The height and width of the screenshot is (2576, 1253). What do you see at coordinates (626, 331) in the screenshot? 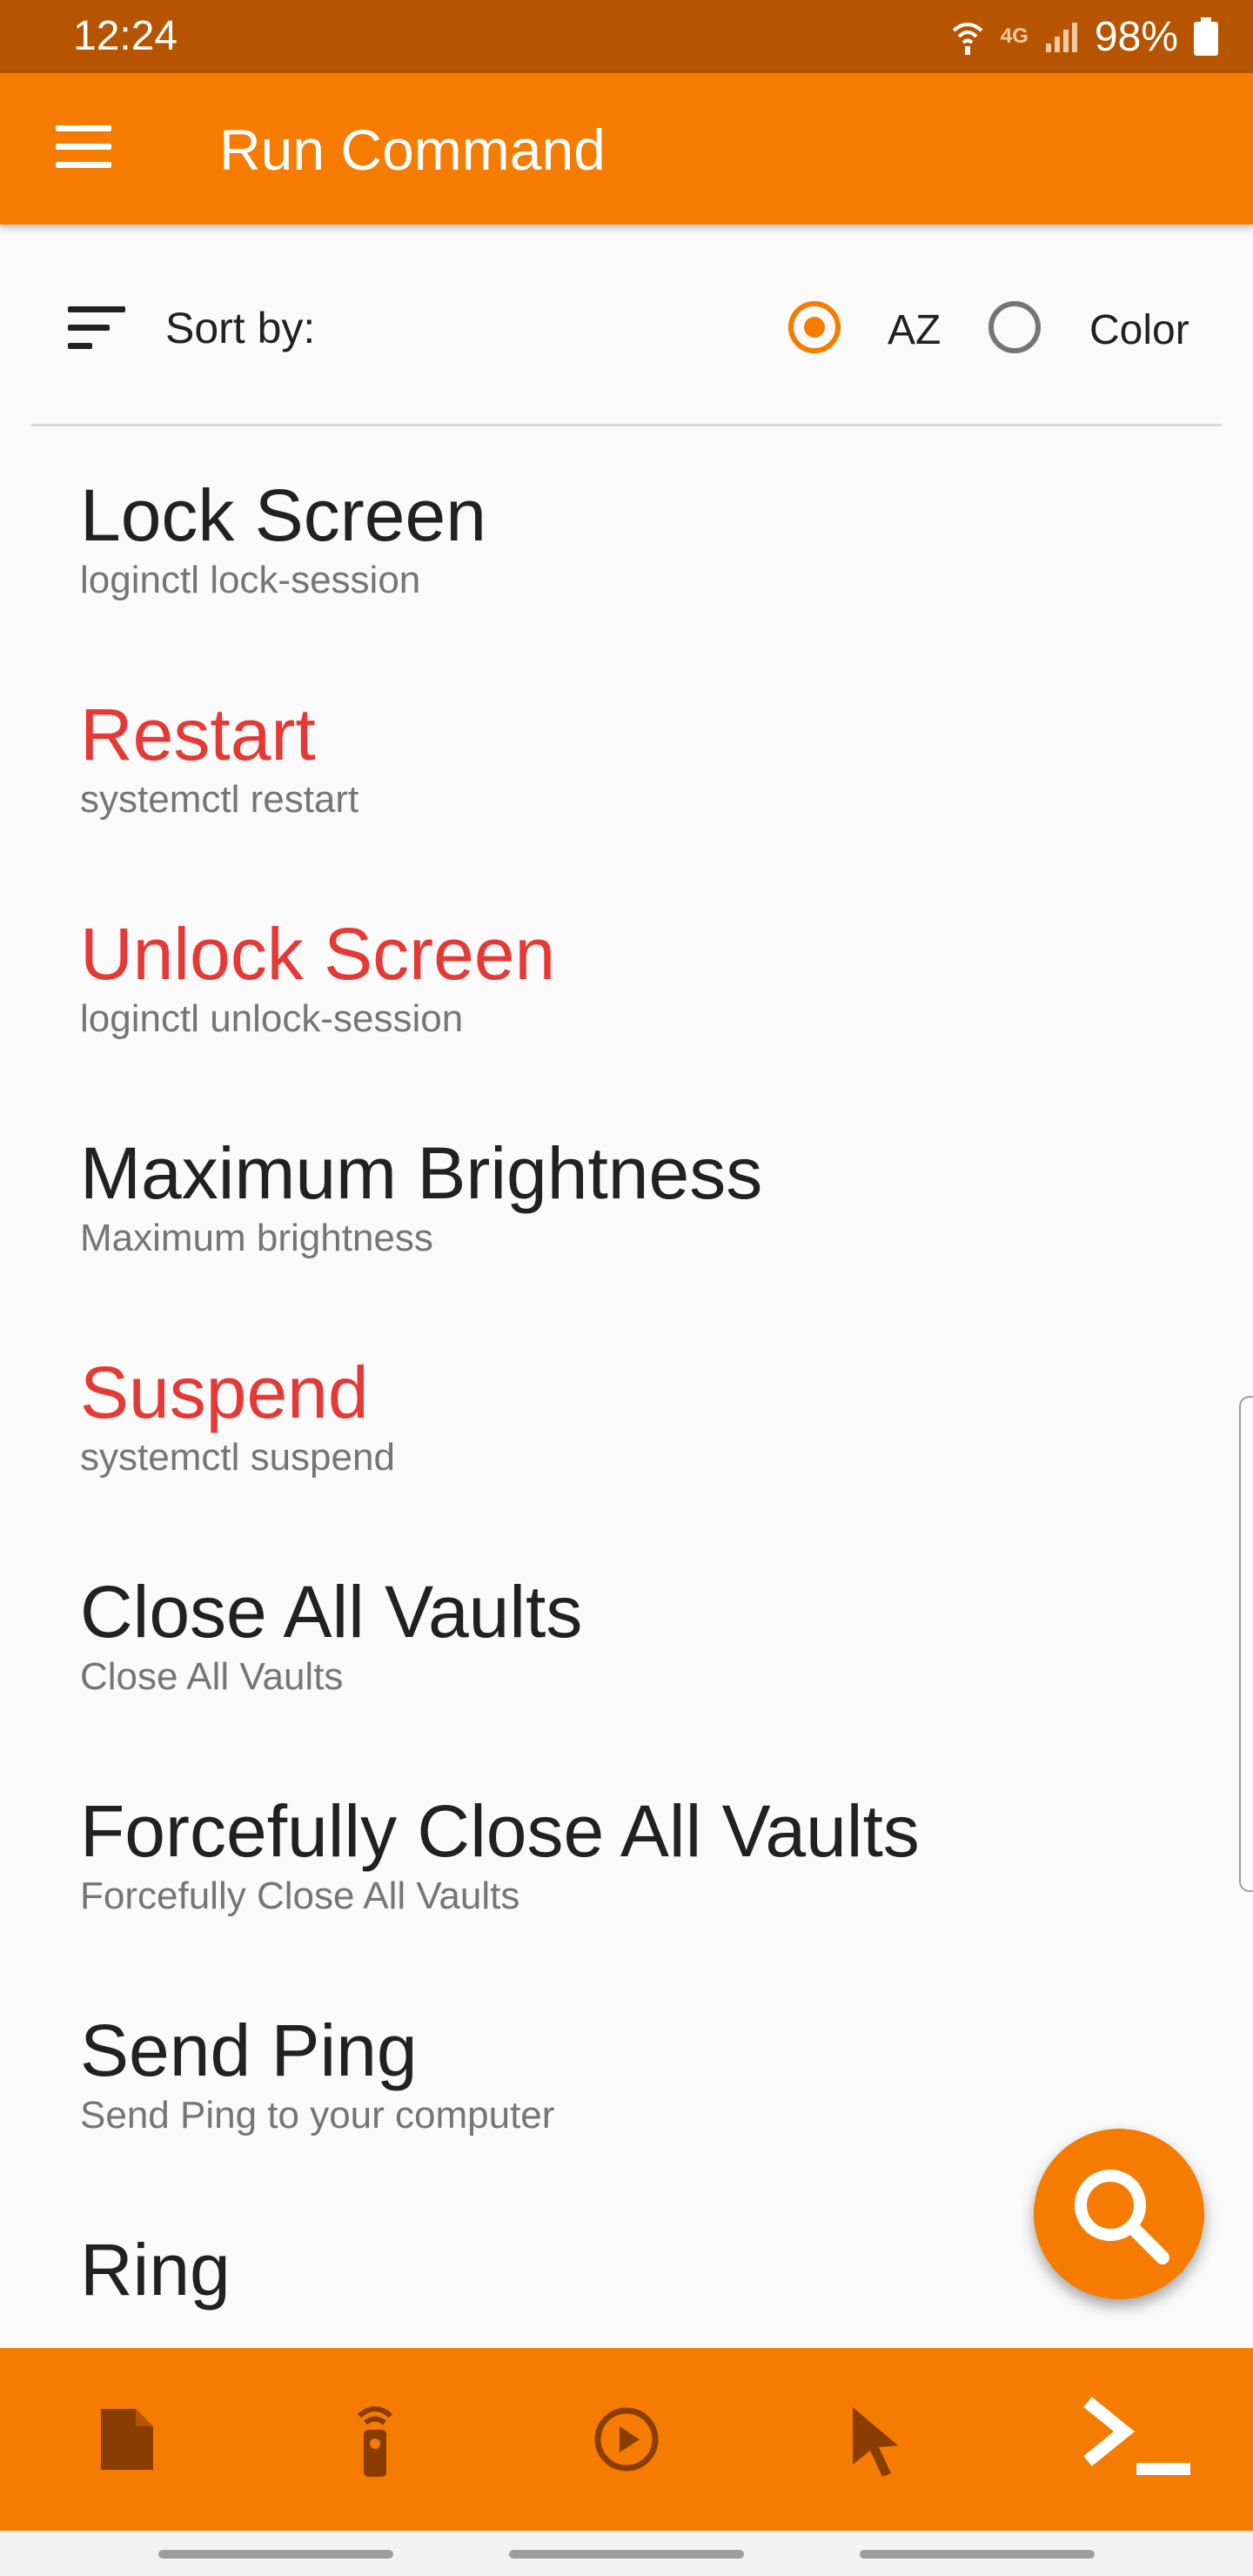
I see `sort-bar: Sort by: AZ Color` at bounding box center [626, 331].